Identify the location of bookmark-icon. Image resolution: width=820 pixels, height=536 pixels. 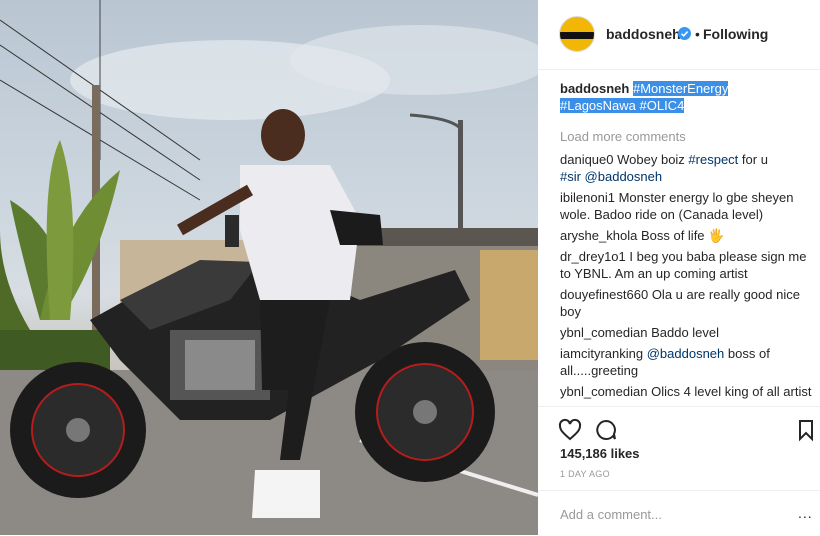
(806, 430).